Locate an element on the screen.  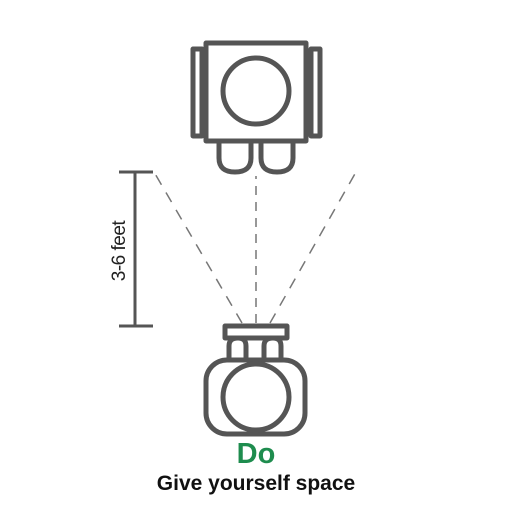
top-person is located at coordinates (256, 107).